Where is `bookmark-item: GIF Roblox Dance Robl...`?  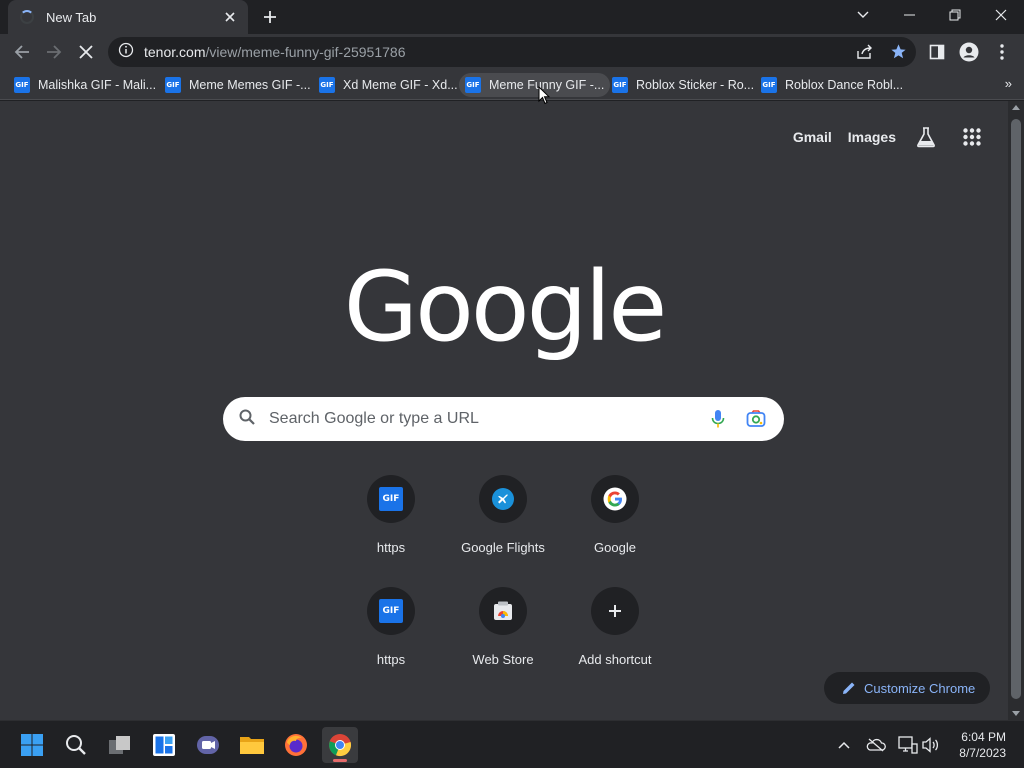
bookmark-item: GIF Roblox Dance Robl... is located at coordinates (832, 85).